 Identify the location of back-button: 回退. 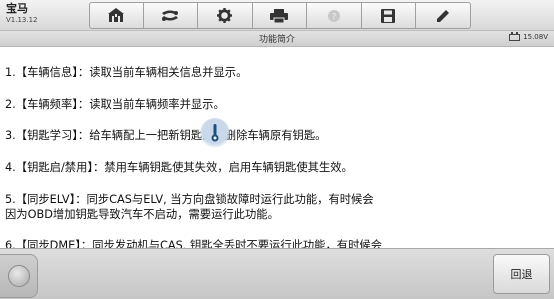
(521, 274).